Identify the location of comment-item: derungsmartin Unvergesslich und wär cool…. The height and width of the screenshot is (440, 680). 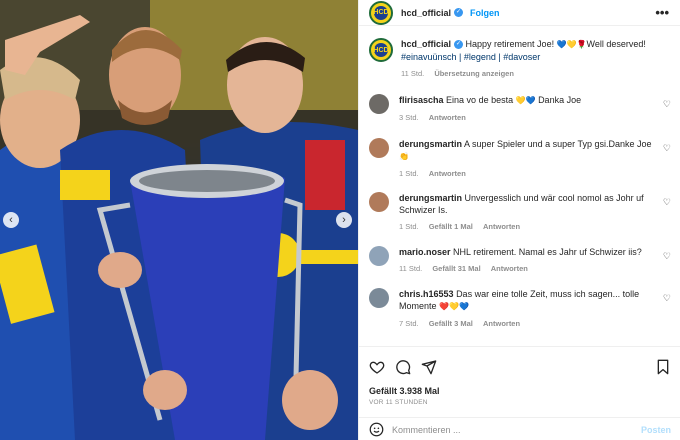
(520, 212).